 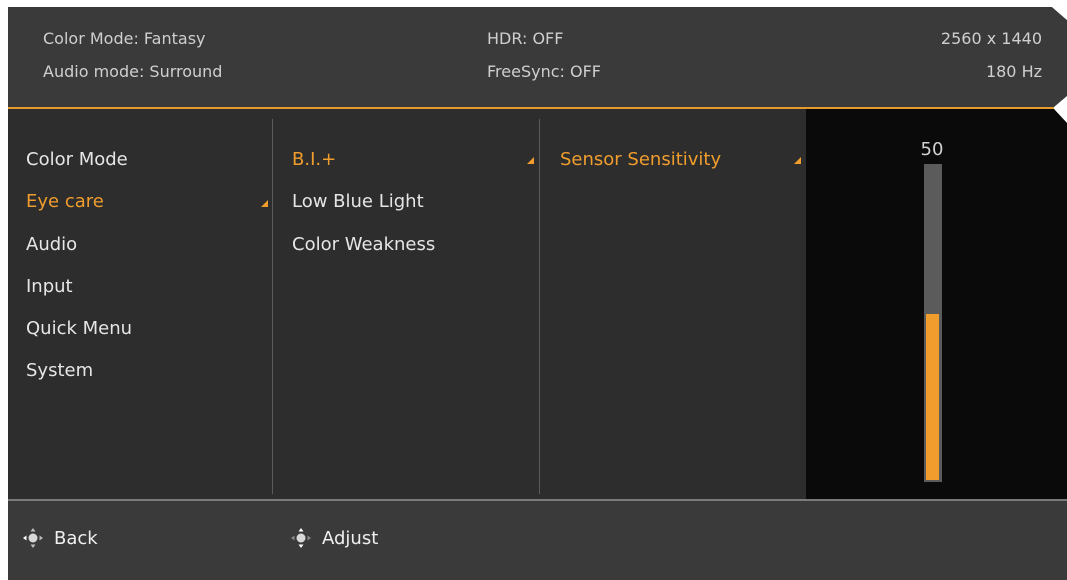 I want to click on main-menu-item-quick-menu: Quick Menu, so click(x=79, y=328).